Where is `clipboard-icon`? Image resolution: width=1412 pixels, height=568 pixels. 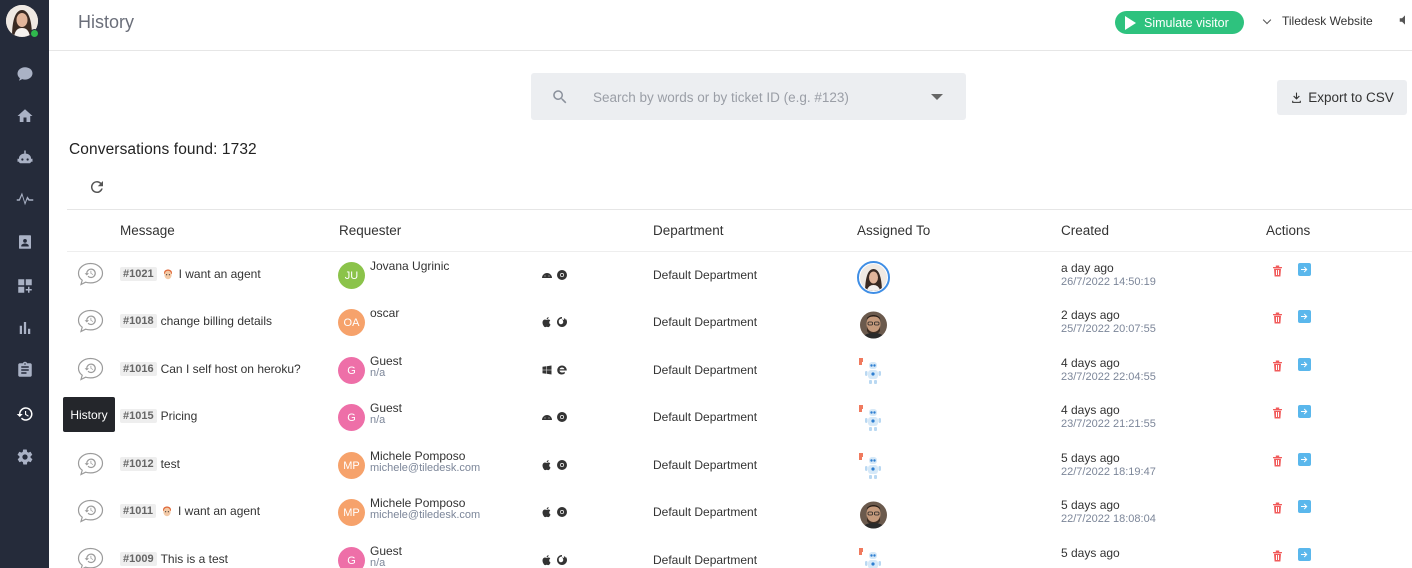
clipboard-icon is located at coordinates (24, 369).